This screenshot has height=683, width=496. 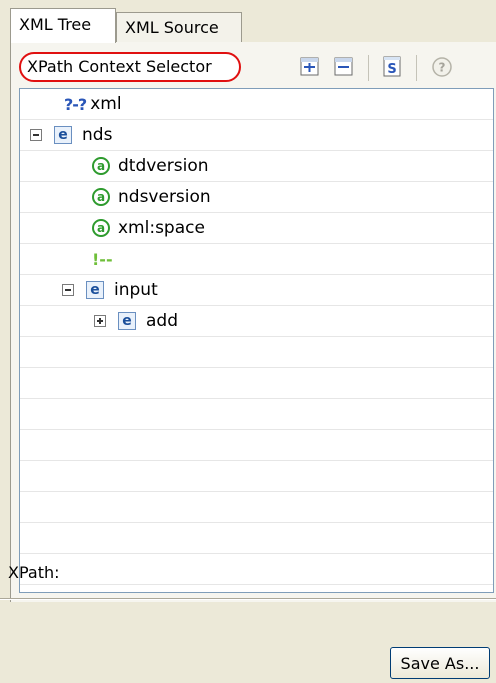 I want to click on tree-node-label: dtdversion, so click(x=163, y=166).